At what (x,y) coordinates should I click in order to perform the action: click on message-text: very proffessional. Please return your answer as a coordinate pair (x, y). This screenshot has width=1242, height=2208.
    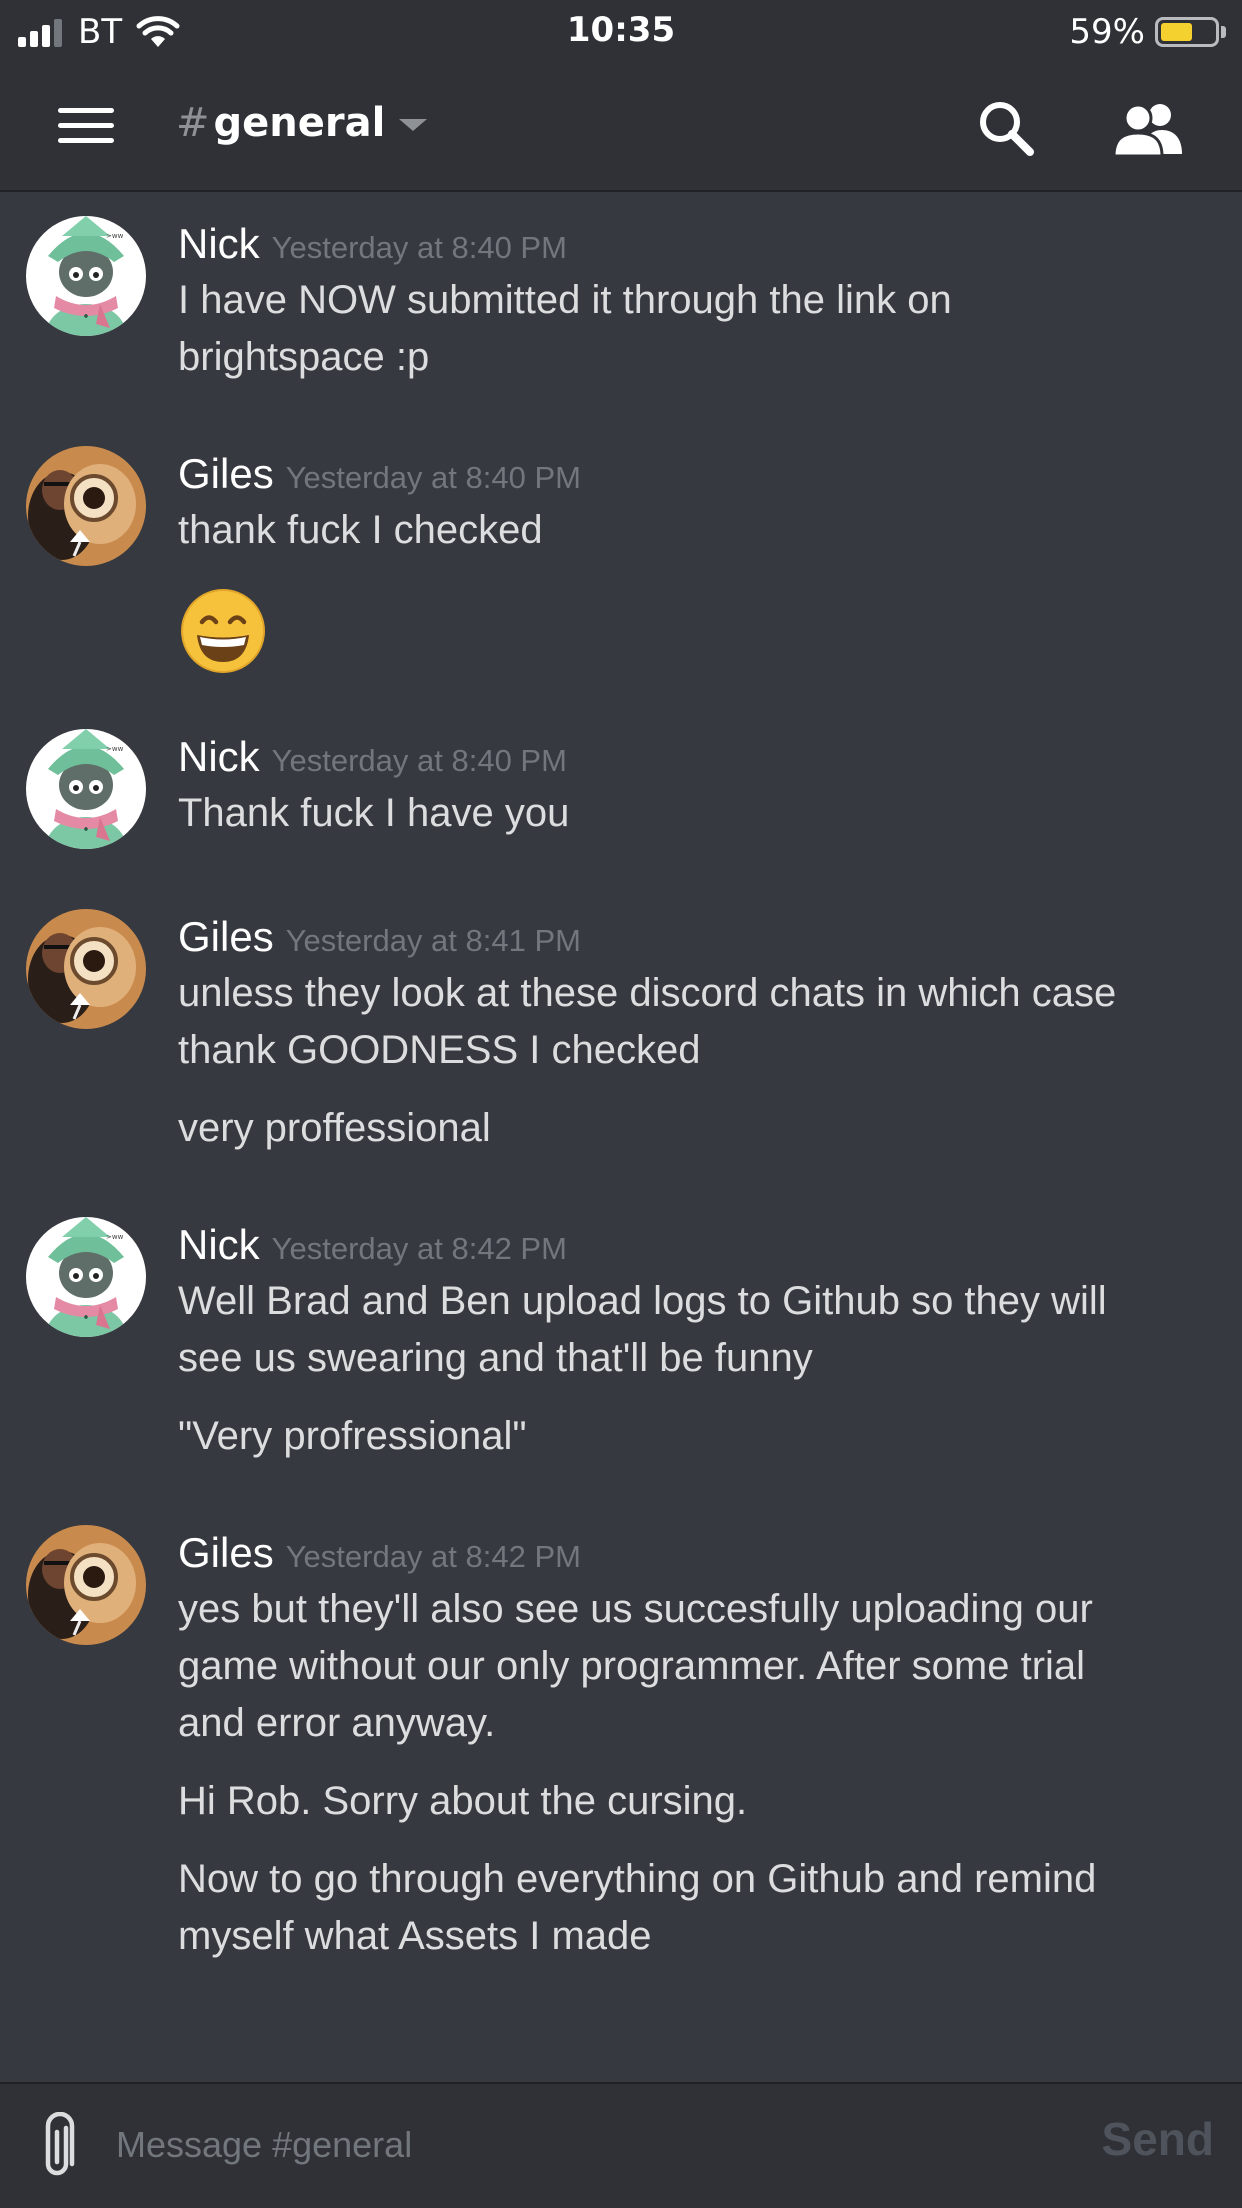
    Looking at the image, I should click on (334, 1128).